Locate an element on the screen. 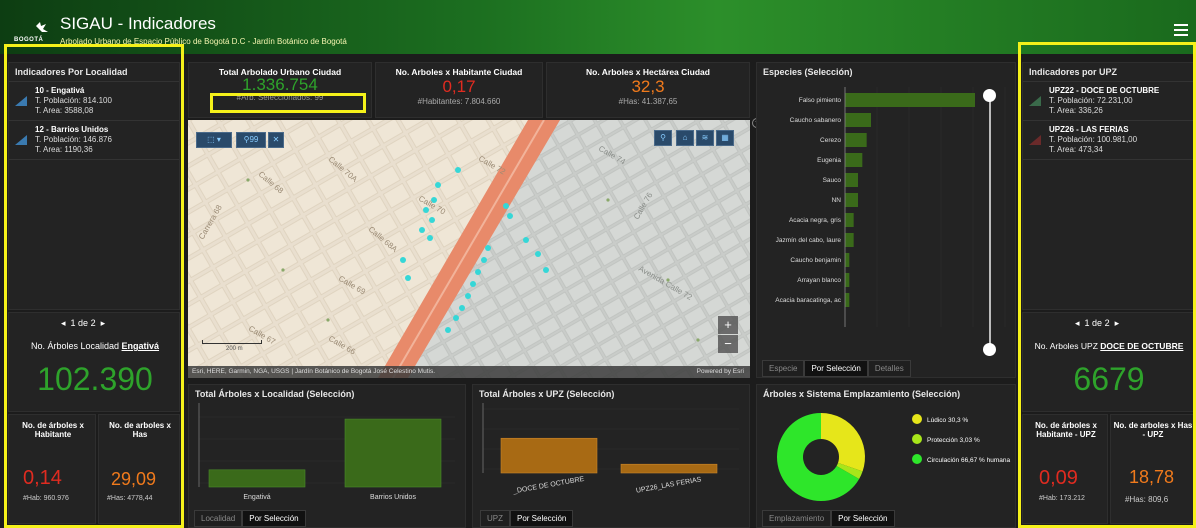 The height and width of the screenshot is (528, 1196). category-label: Jazmín del cabo, laure is located at coordinates (809, 240).